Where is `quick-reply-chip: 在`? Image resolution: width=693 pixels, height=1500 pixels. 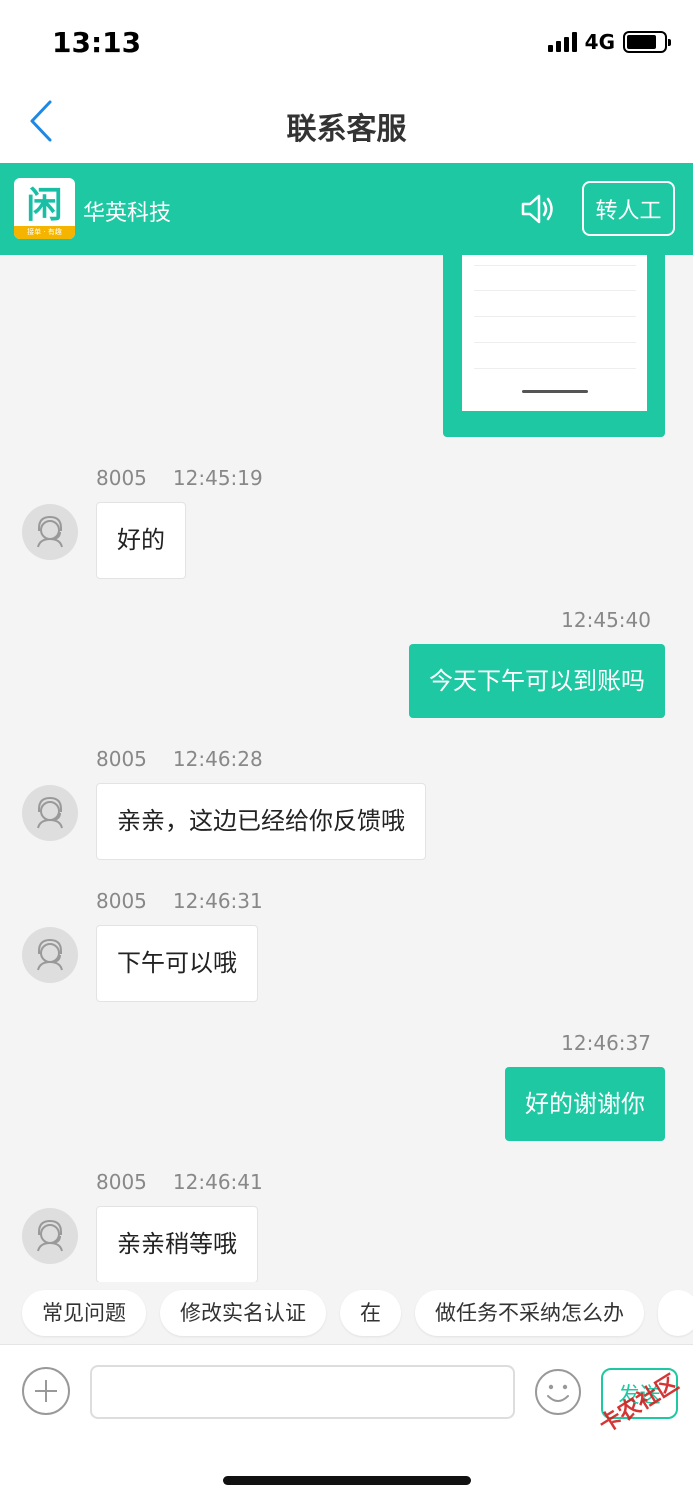 quick-reply-chip: 在 is located at coordinates (370, 1313).